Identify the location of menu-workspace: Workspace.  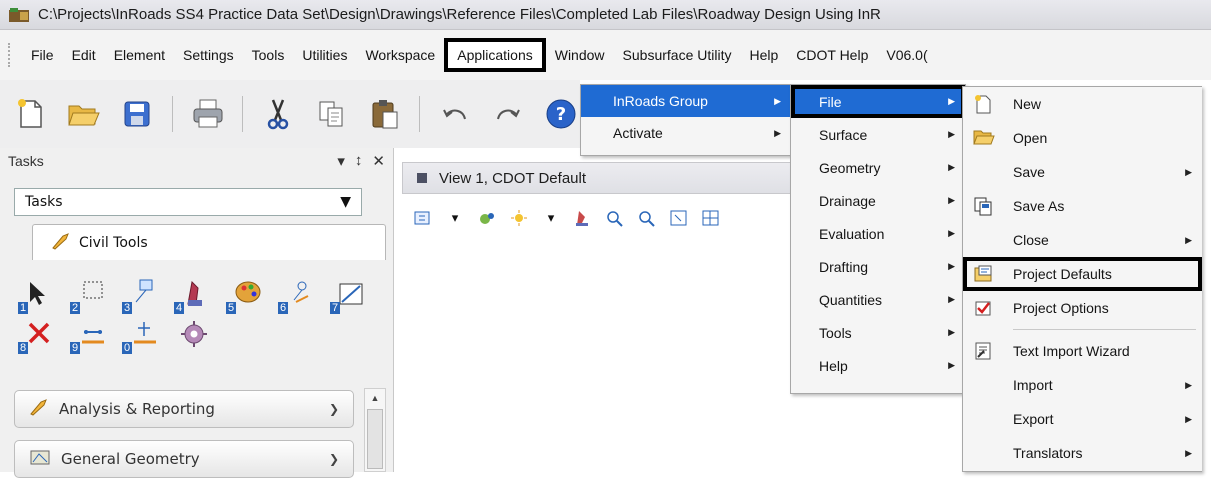
(400, 55).